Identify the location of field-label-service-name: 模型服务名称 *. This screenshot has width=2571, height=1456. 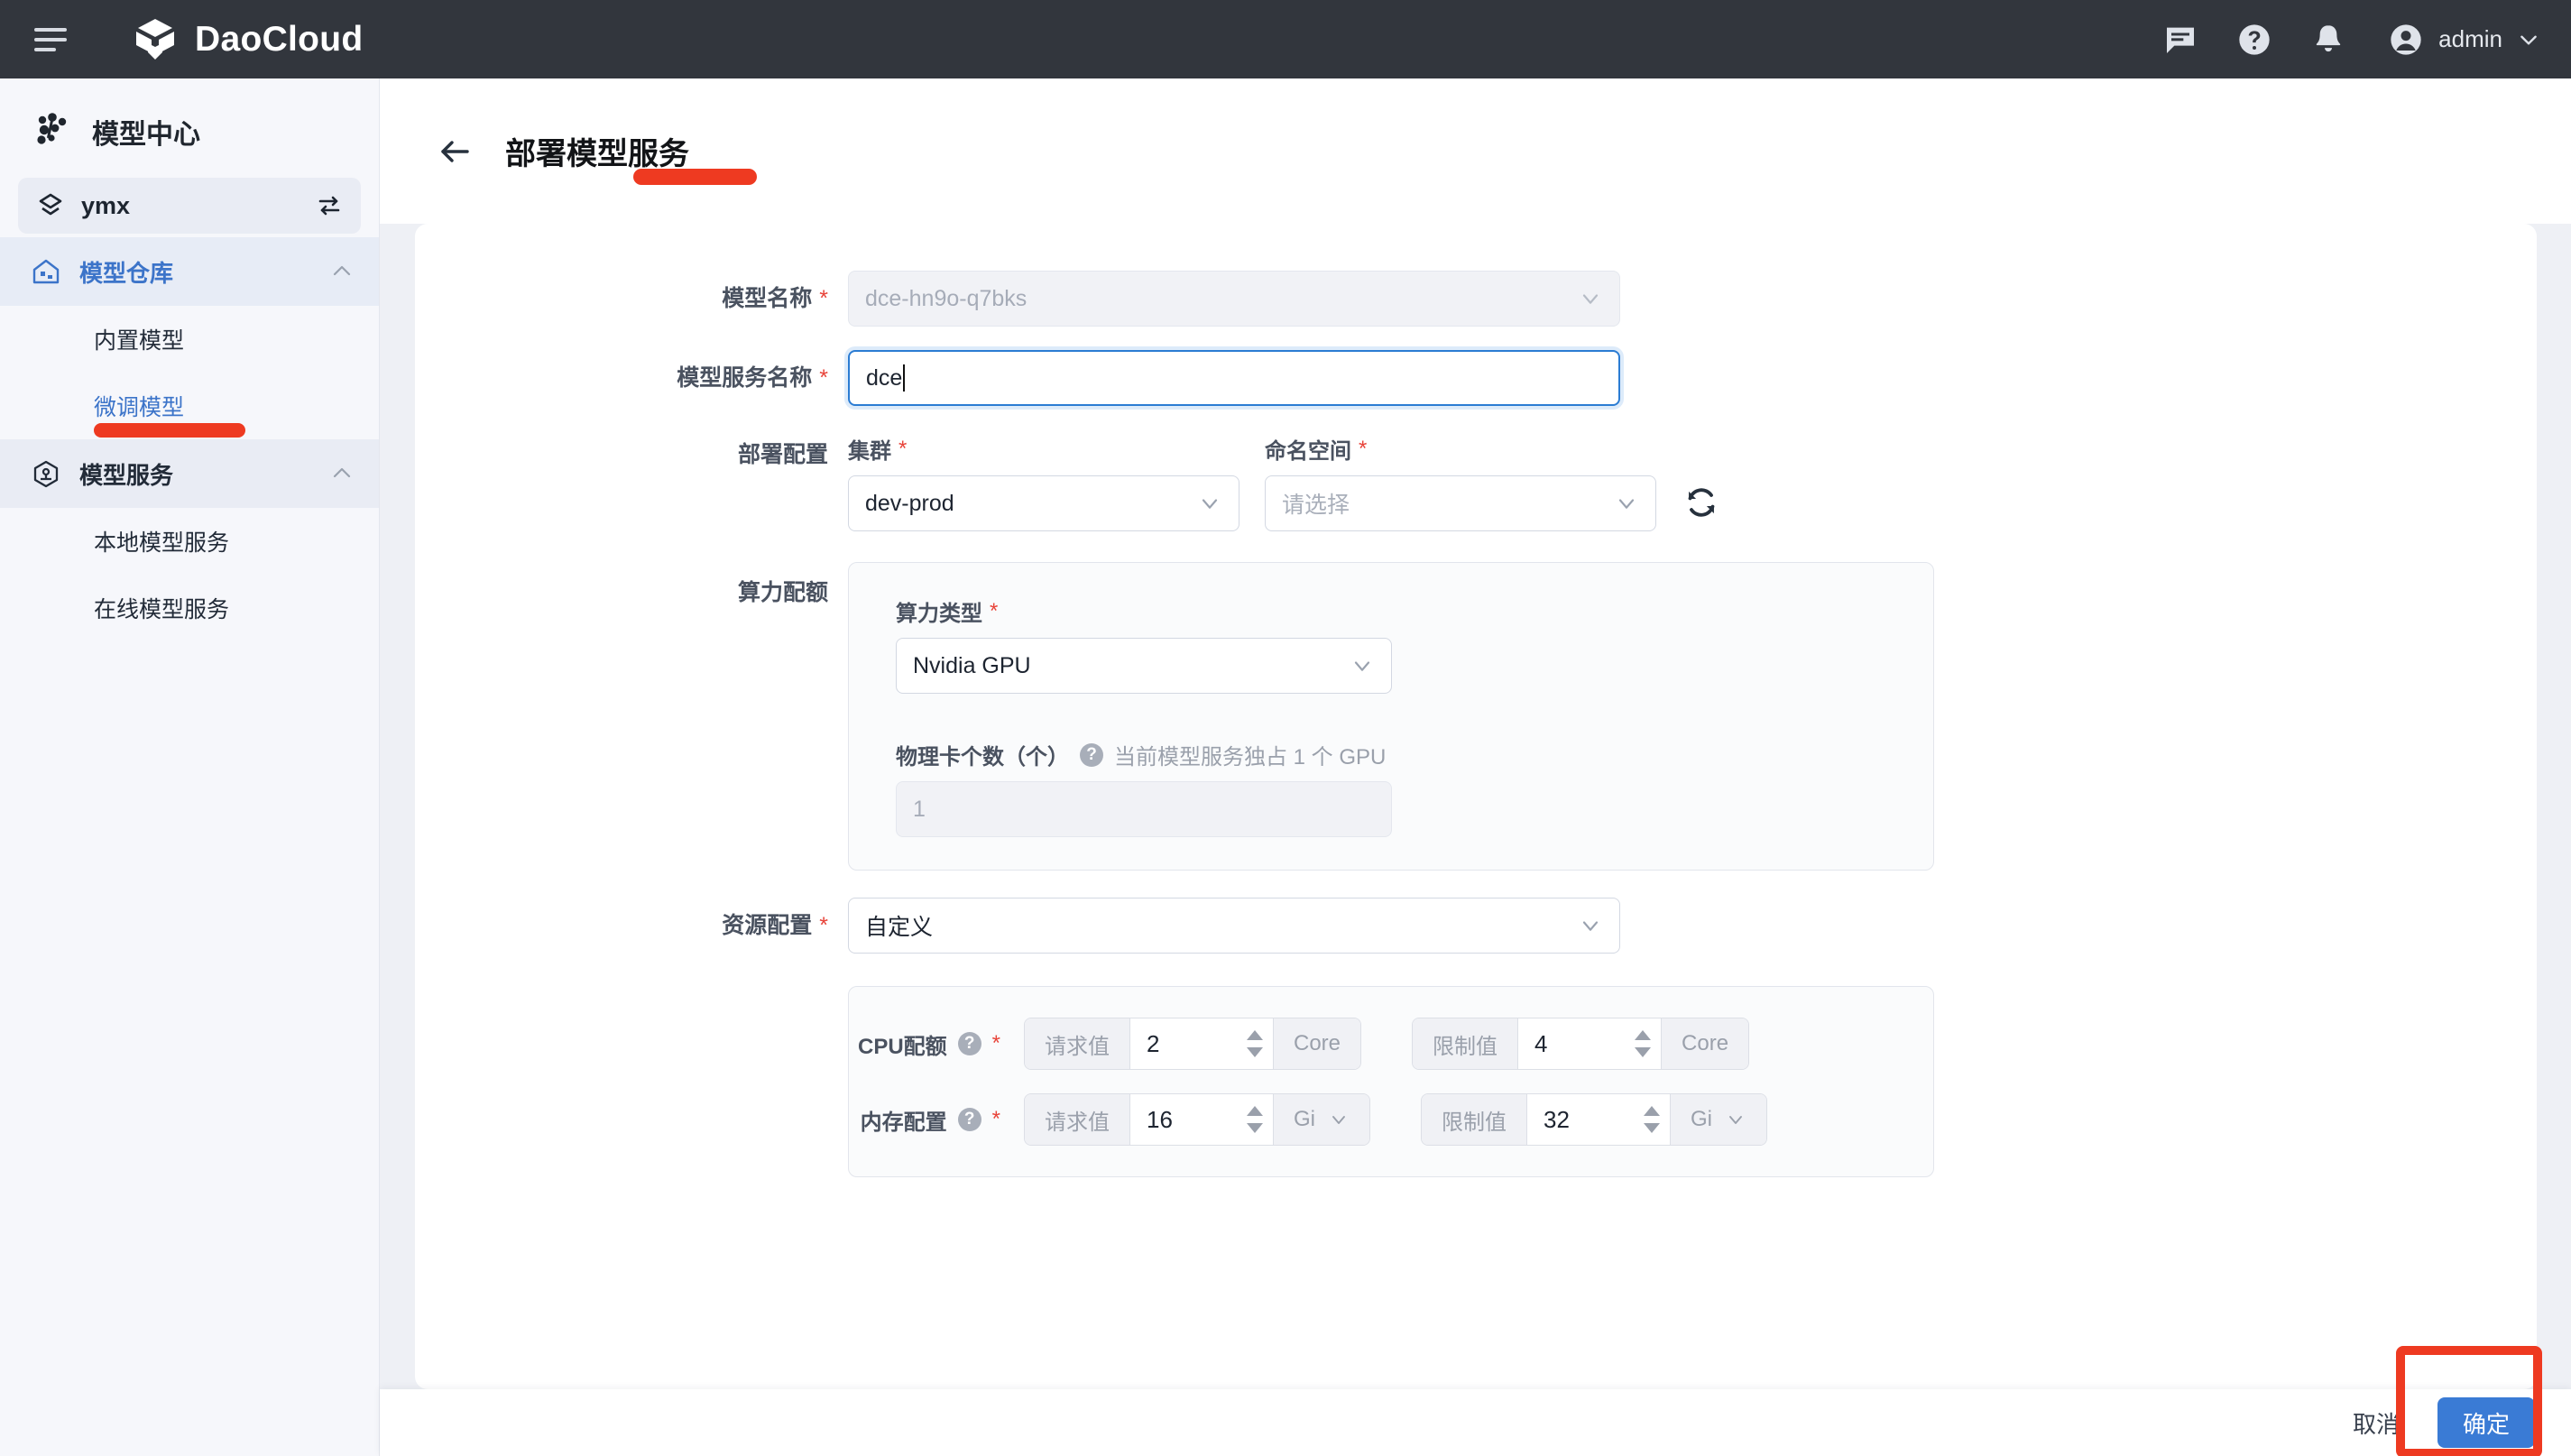
(752, 378).